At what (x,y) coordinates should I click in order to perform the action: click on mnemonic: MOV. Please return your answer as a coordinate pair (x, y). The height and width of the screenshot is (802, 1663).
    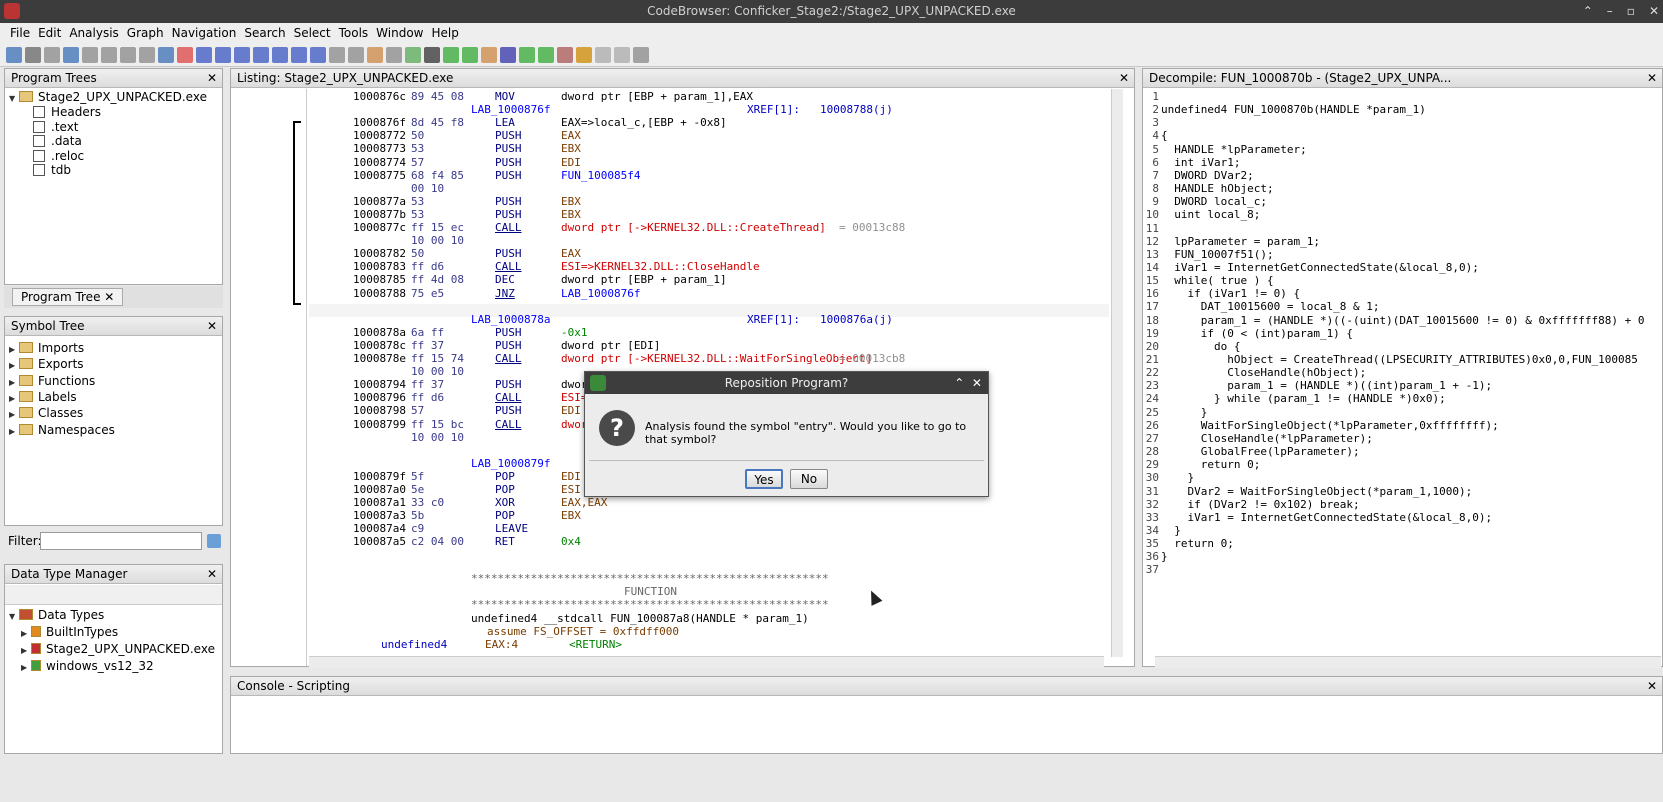
    Looking at the image, I should click on (505, 96).